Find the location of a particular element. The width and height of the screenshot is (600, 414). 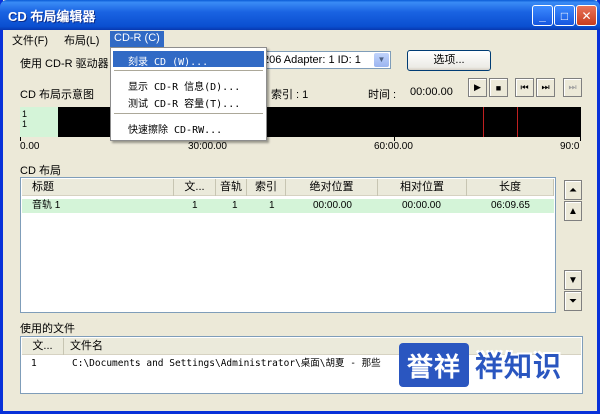

col-index: 索引 is located at coordinates (266, 187).